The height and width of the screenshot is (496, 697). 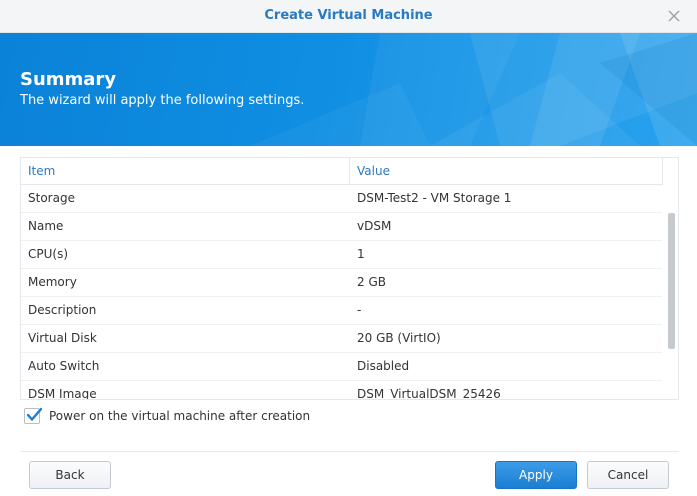 I want to click on row-value: 1, so click(x=361, y=254).